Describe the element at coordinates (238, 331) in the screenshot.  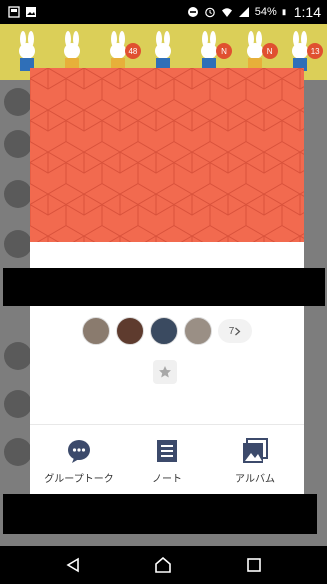
I see `chevron-right-icon` at that location.